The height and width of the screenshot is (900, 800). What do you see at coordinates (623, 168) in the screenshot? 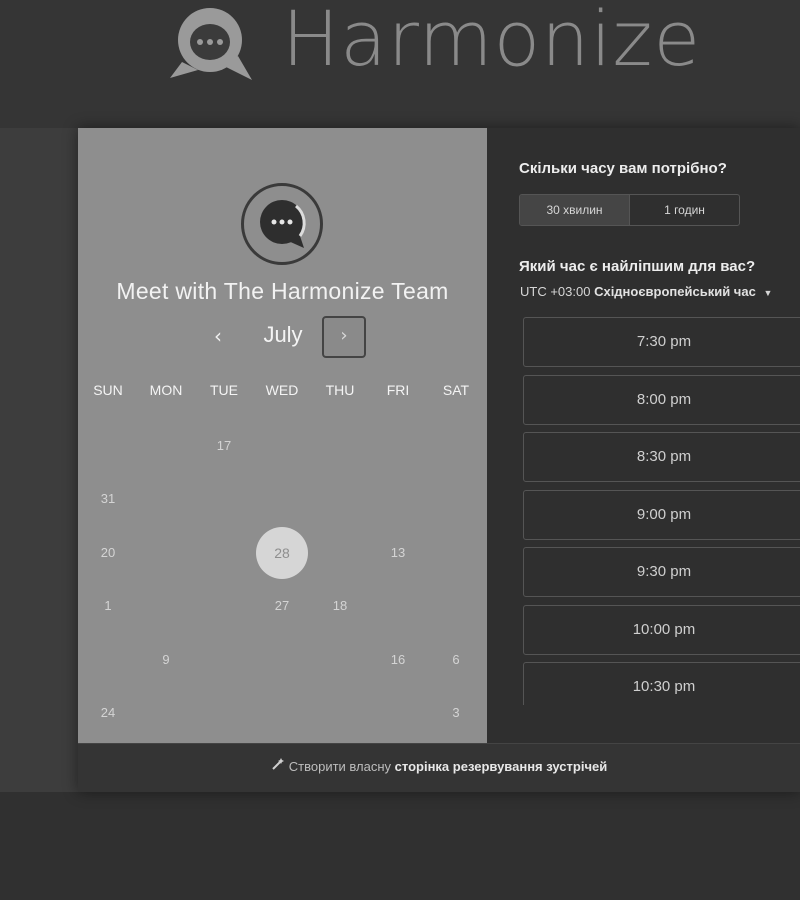
I see `duration-question: Скільки часу вам потрібно?` at bounding box center [623, 168].